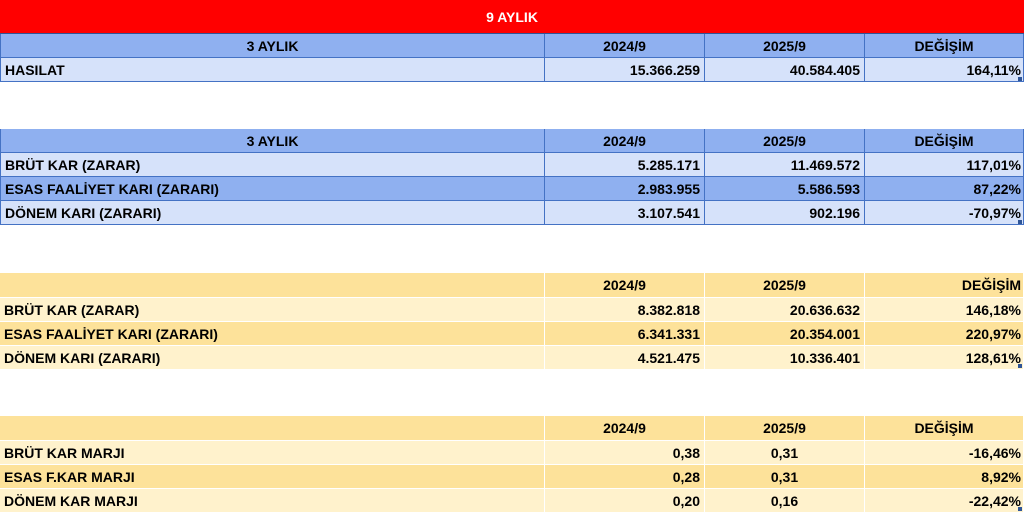 The height and width of the screenshot is (512, 1024). I want to click on value-change: 128,61%, so click(944, 357).